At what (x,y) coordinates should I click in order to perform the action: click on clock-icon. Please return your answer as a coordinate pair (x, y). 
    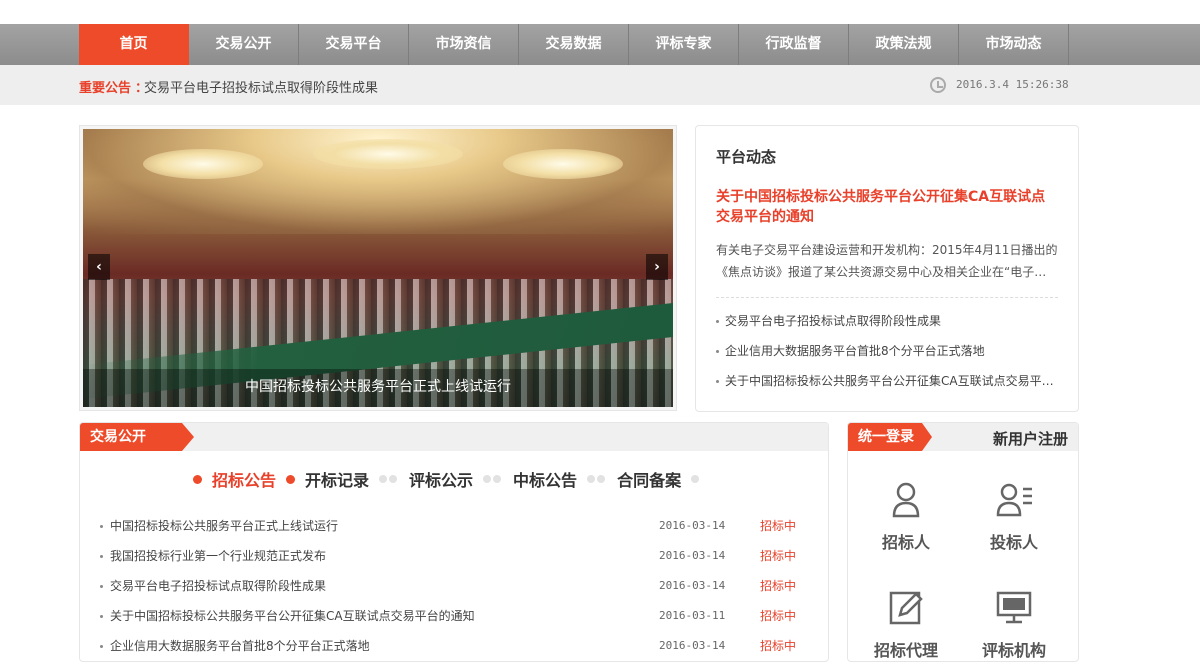
    Looking at the image, I should click on (938, 85).